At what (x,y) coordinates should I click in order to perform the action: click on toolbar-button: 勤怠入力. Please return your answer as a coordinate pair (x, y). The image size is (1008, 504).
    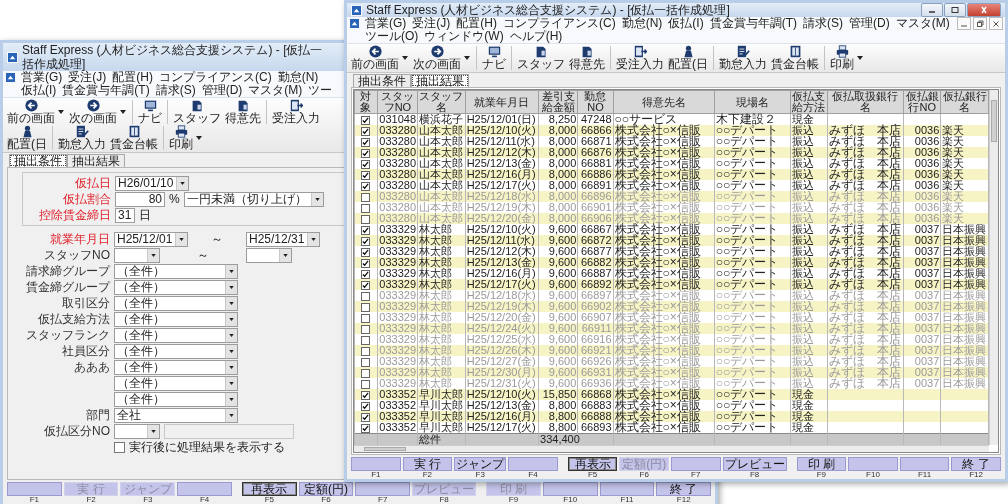
    Looking at the image, I should click on (743, 58).